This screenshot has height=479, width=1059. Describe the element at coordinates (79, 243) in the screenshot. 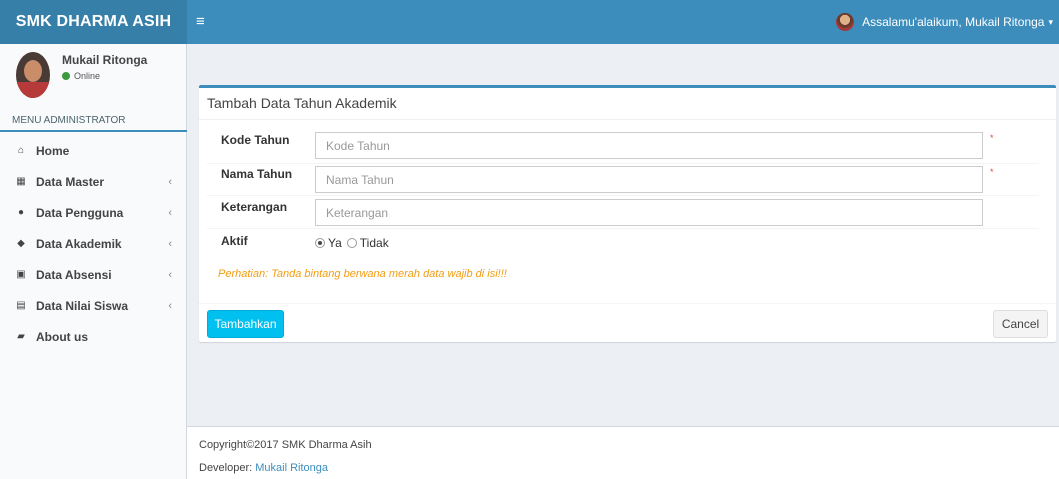

I see `sidebar-item-label: Data Akademik` at that location.